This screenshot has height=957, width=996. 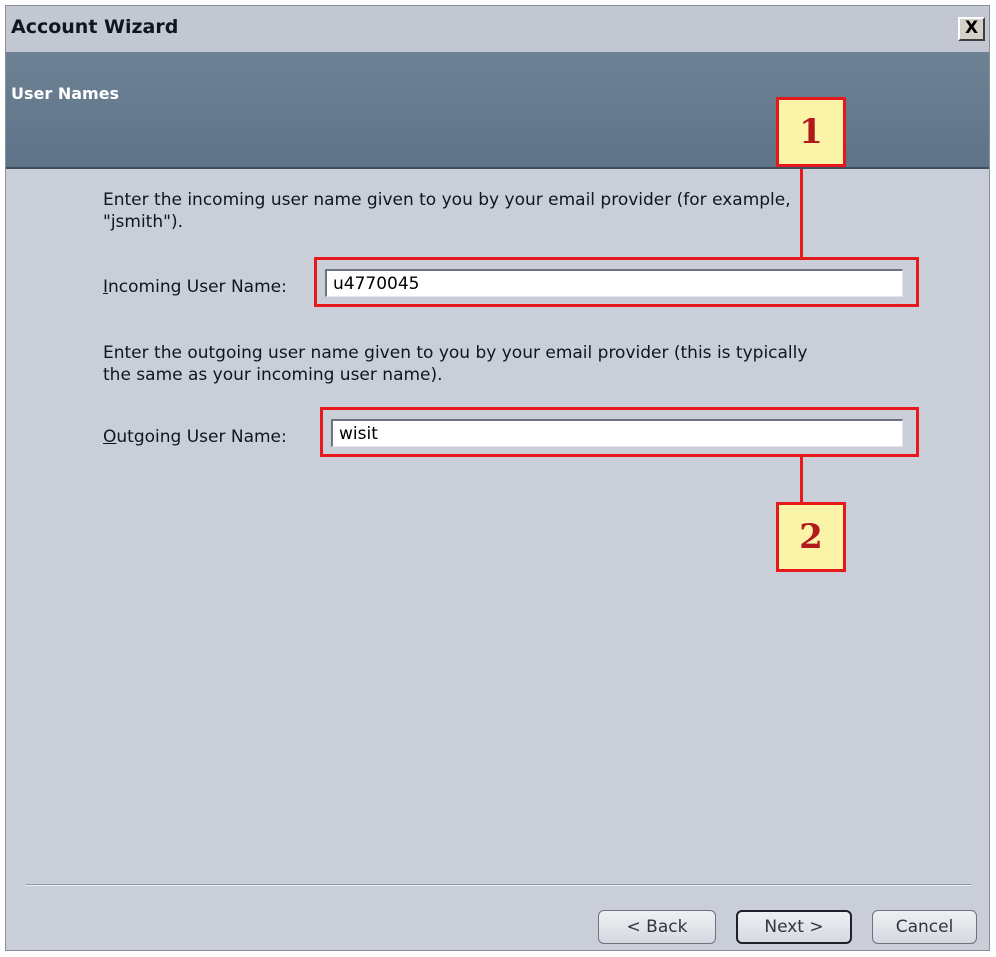 What do you see at coordinates (110, 437) in the screenshot?
I see `outgoing-label-mnemonic: O` at bounding box center [110, 437].